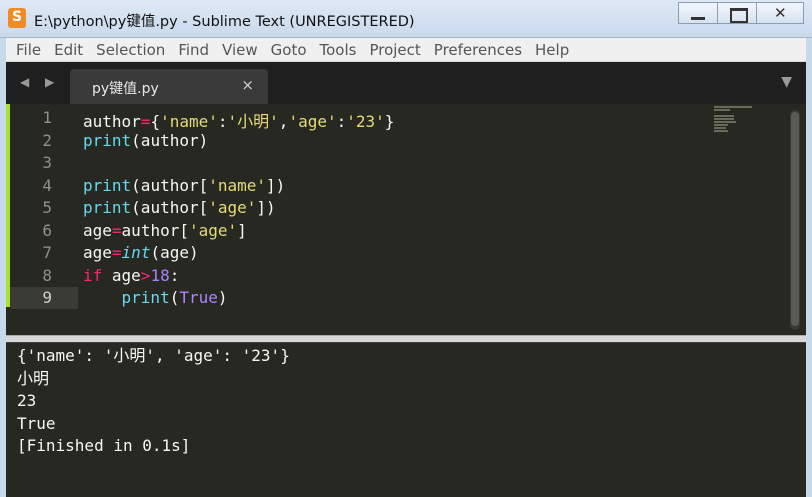  What do you see at coordinates (734, 119) in the screenshot?
I see `minimap` at bounding box center [734, 119].